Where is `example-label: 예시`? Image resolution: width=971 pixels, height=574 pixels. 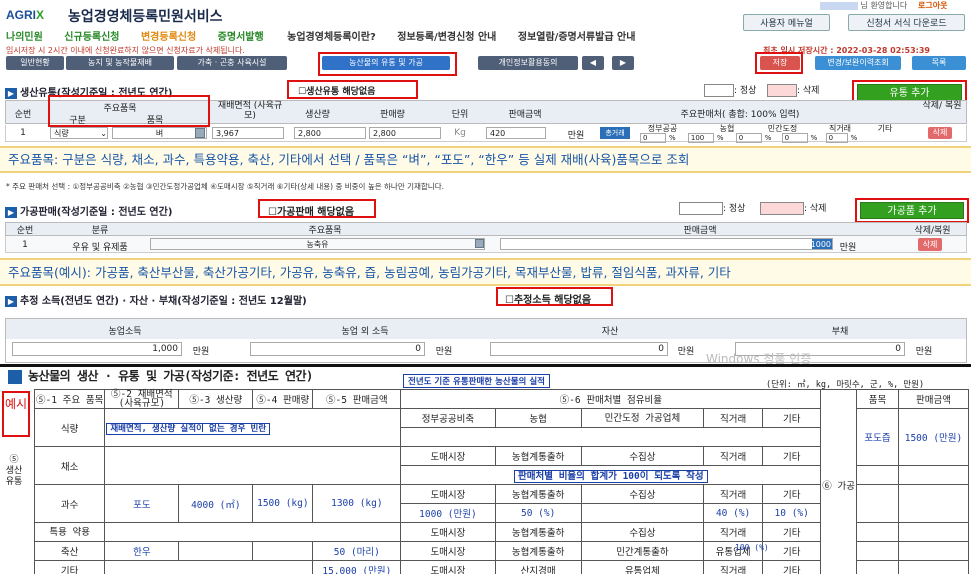
example-label: 예시 is located at coordinates (16, 414).